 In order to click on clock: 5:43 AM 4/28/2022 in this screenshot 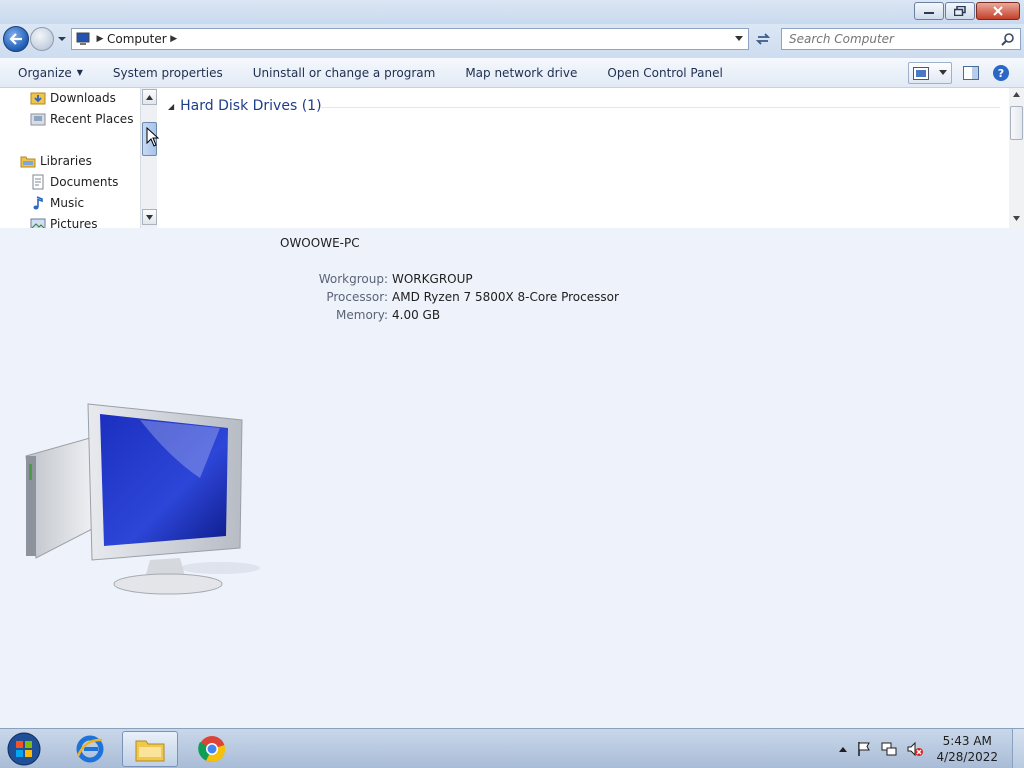, I will do `click(967, 749)`.